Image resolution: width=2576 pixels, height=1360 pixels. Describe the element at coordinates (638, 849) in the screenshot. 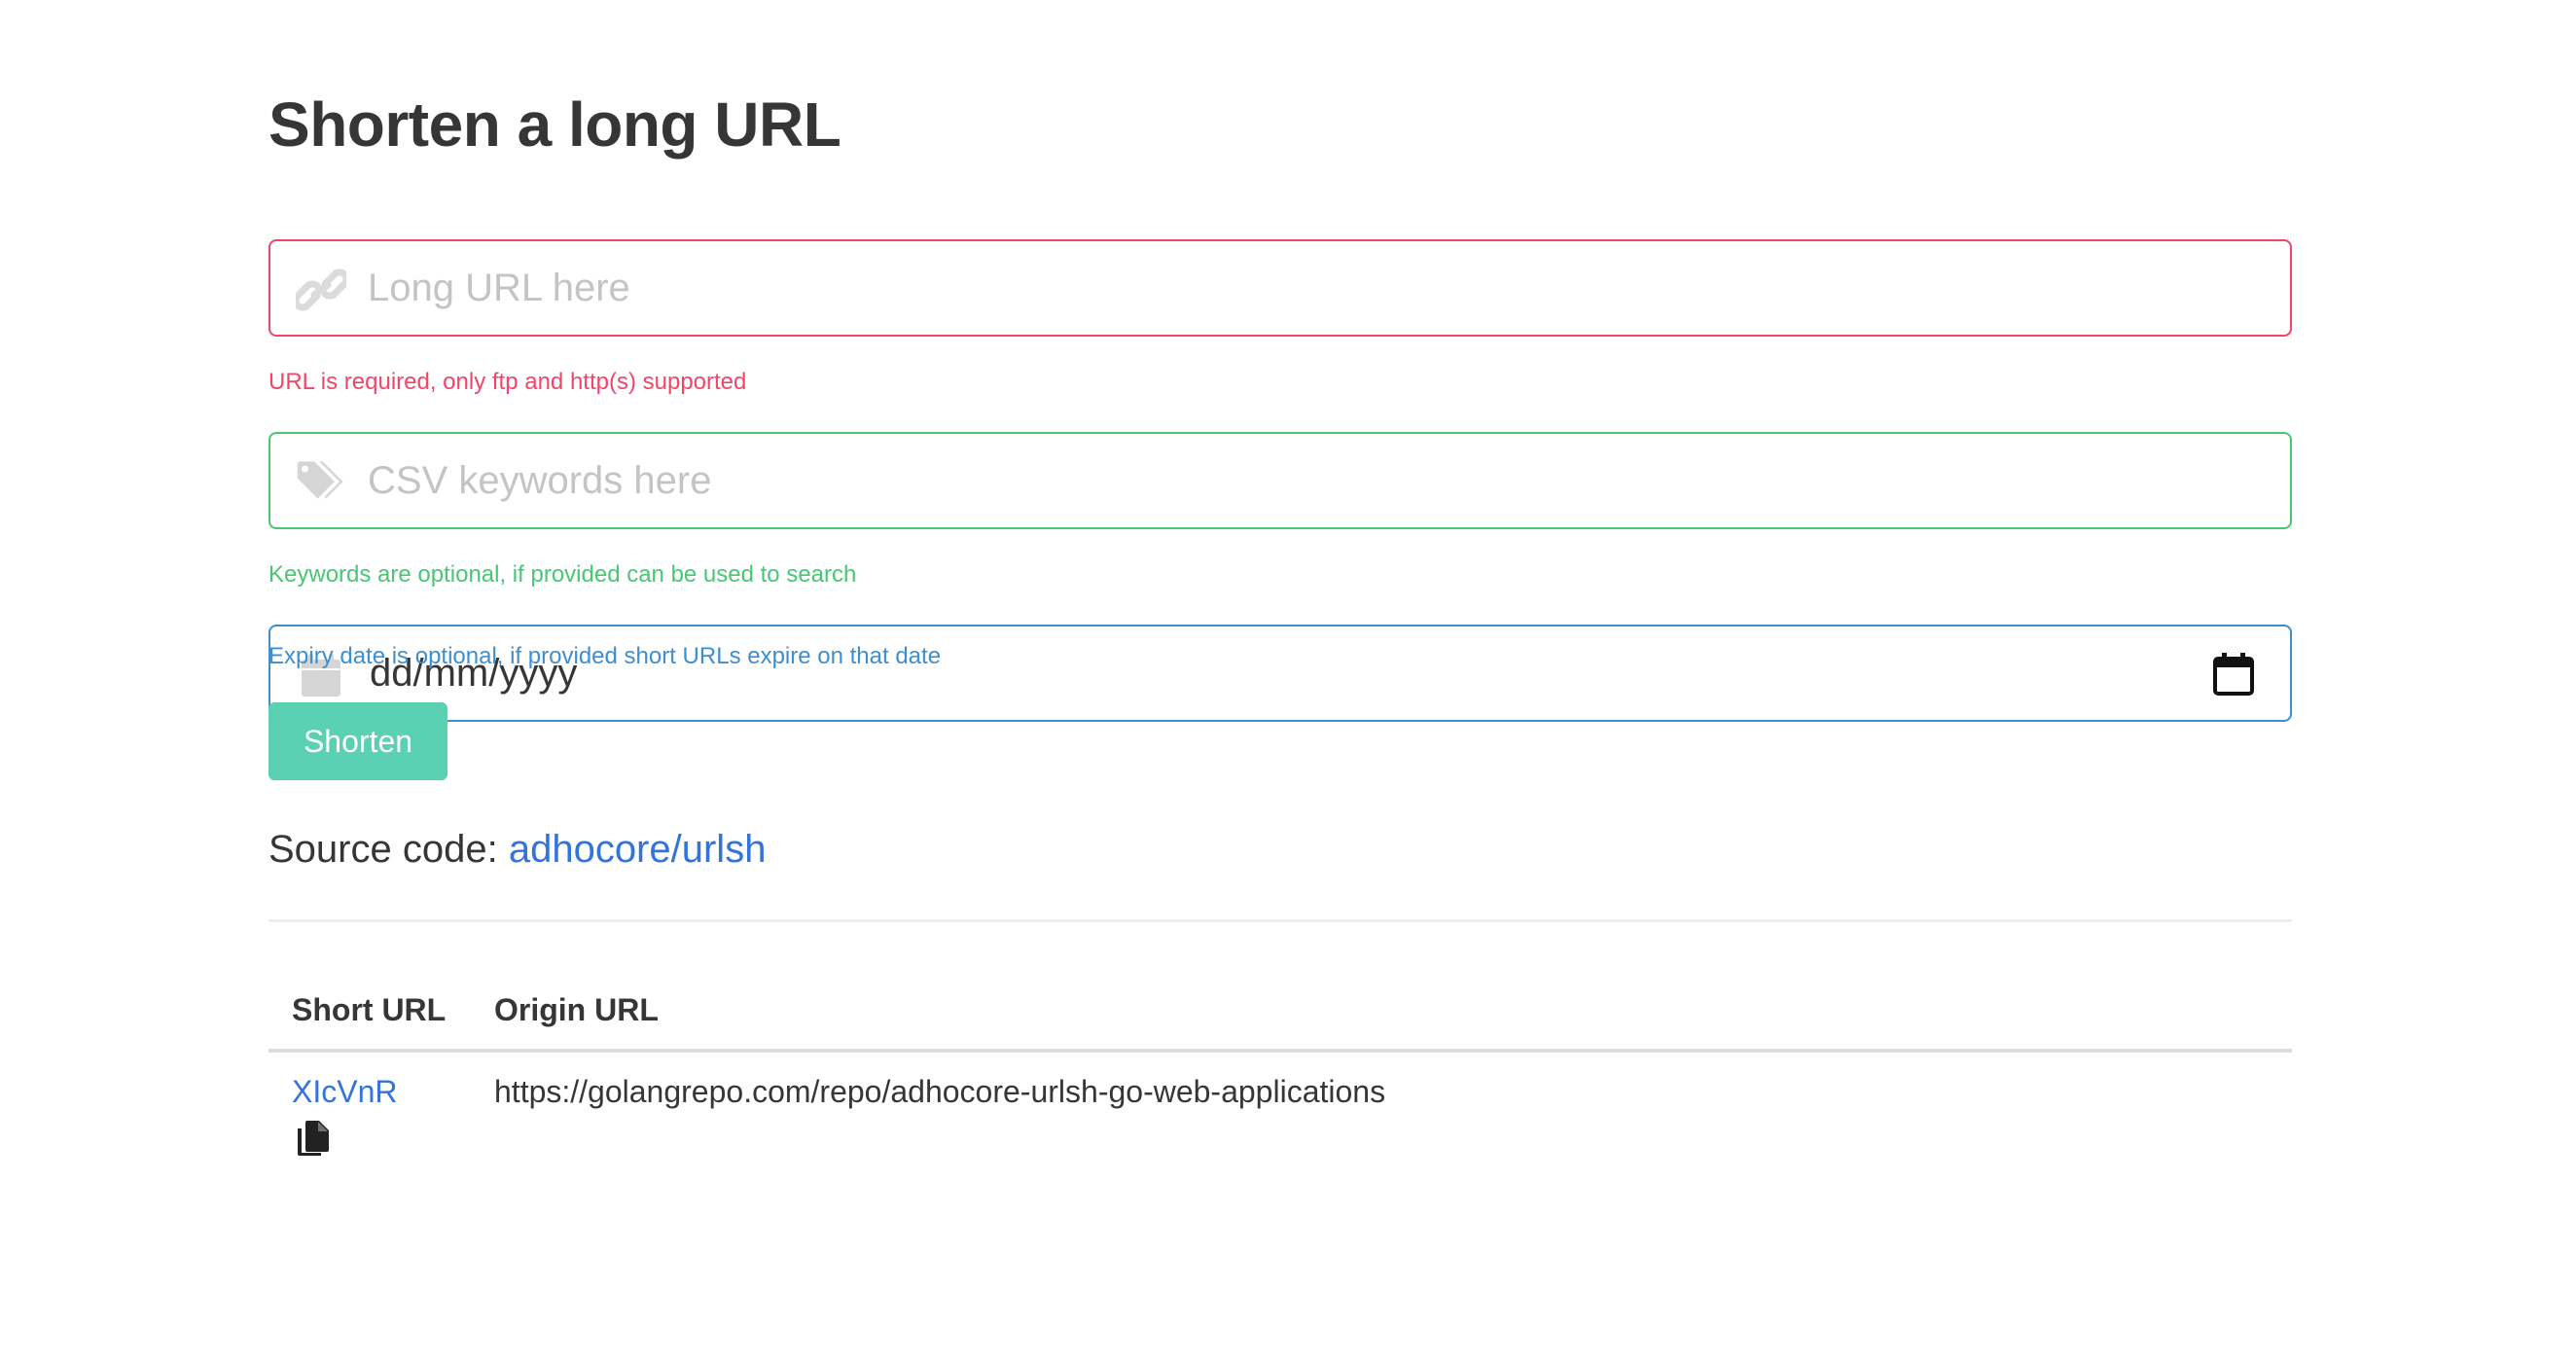

I see `source-code-link: adhocore/urlsh` at that location.